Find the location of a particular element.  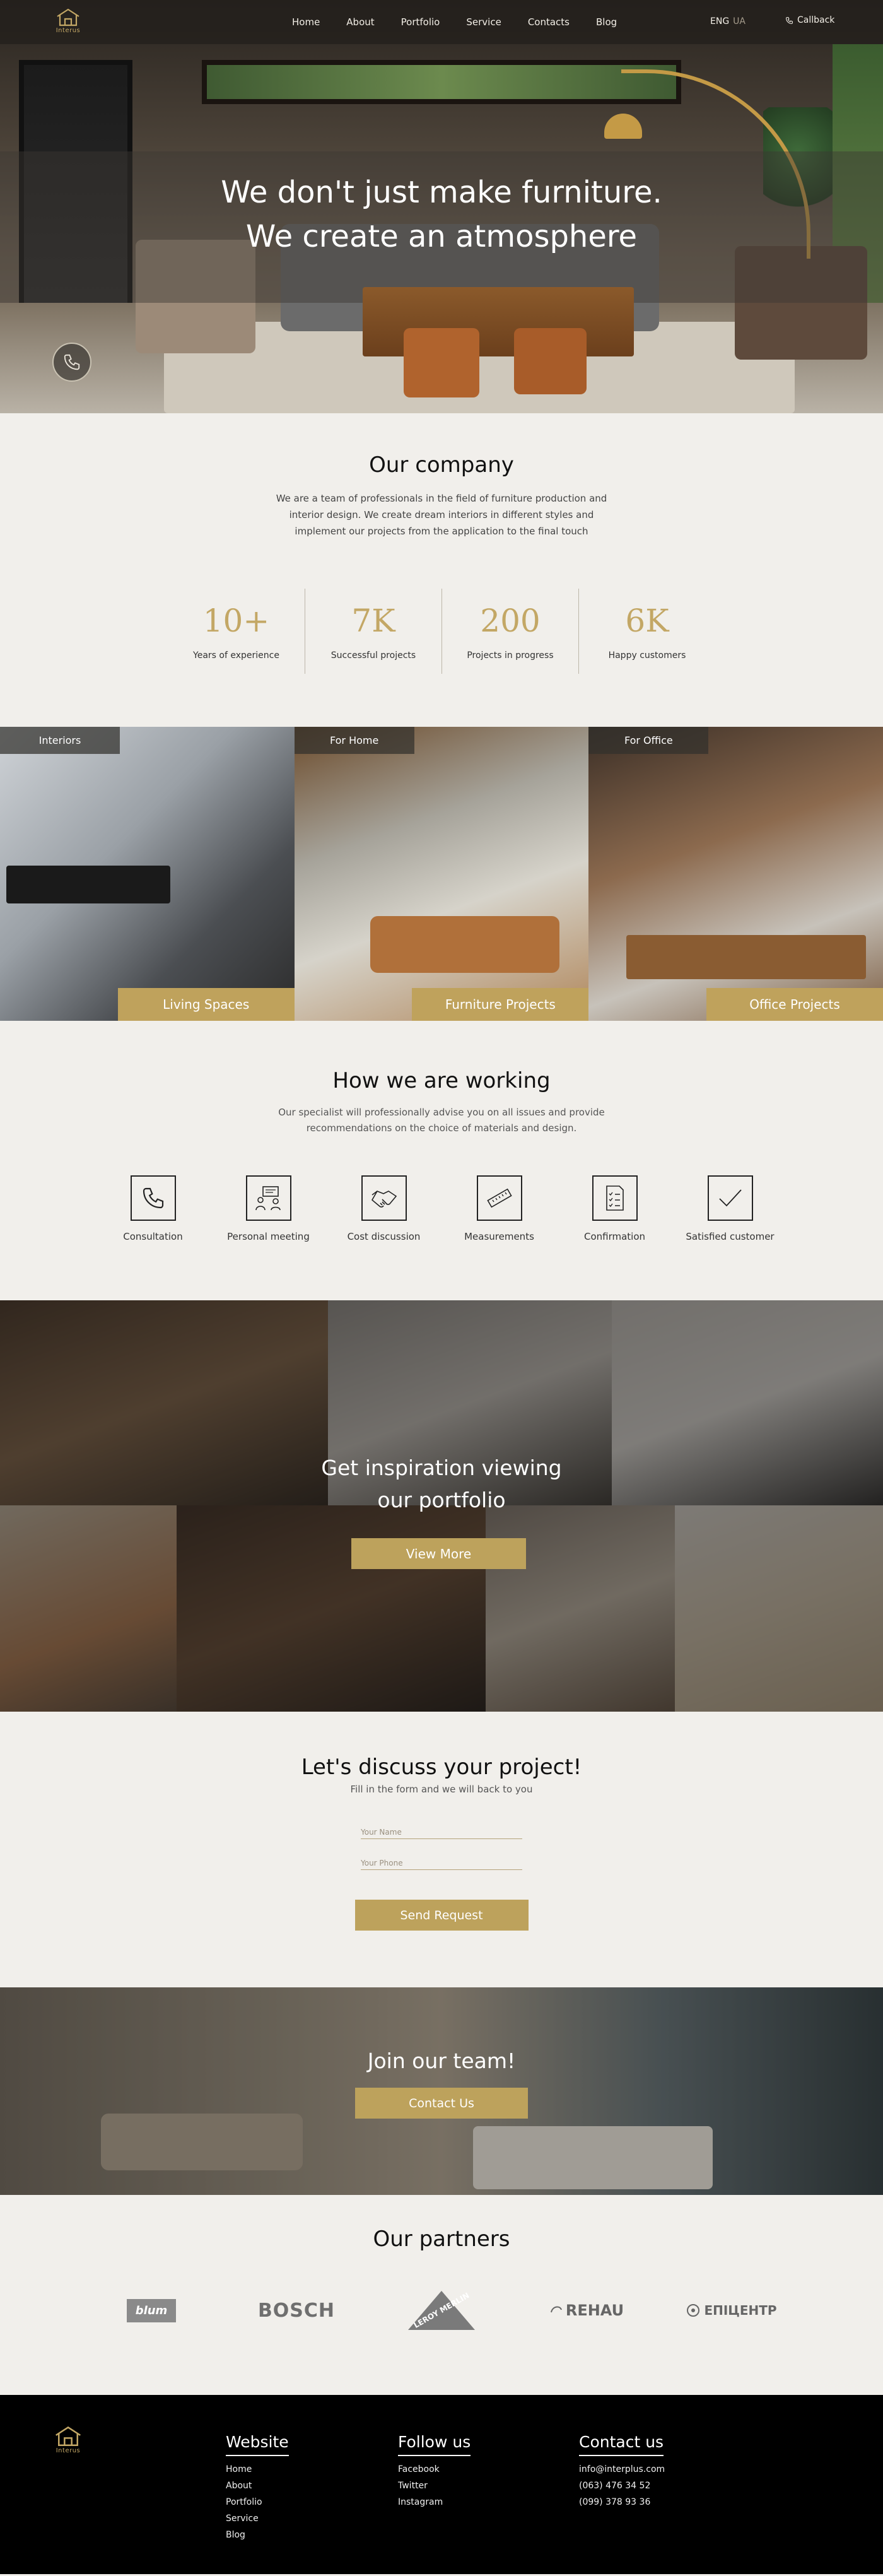

lang-ua: UA is located at coordinates (739, 21).